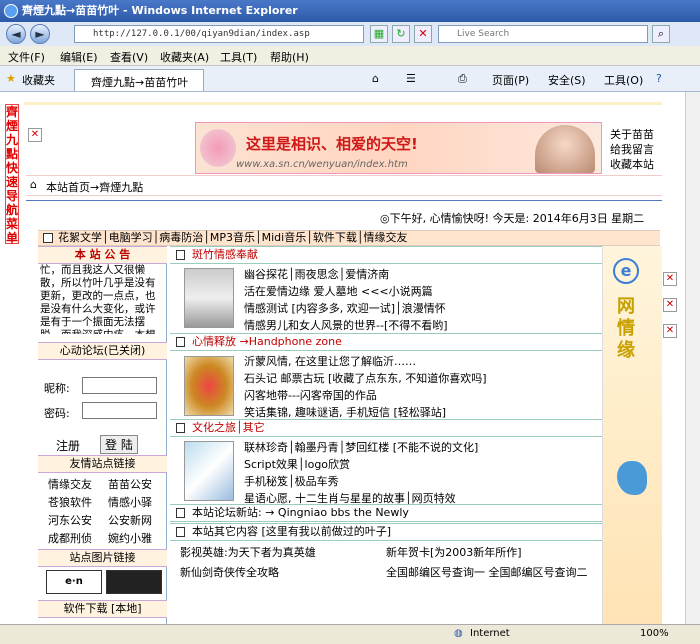  I want to click on zone-label: Internet, so click(490, 633).